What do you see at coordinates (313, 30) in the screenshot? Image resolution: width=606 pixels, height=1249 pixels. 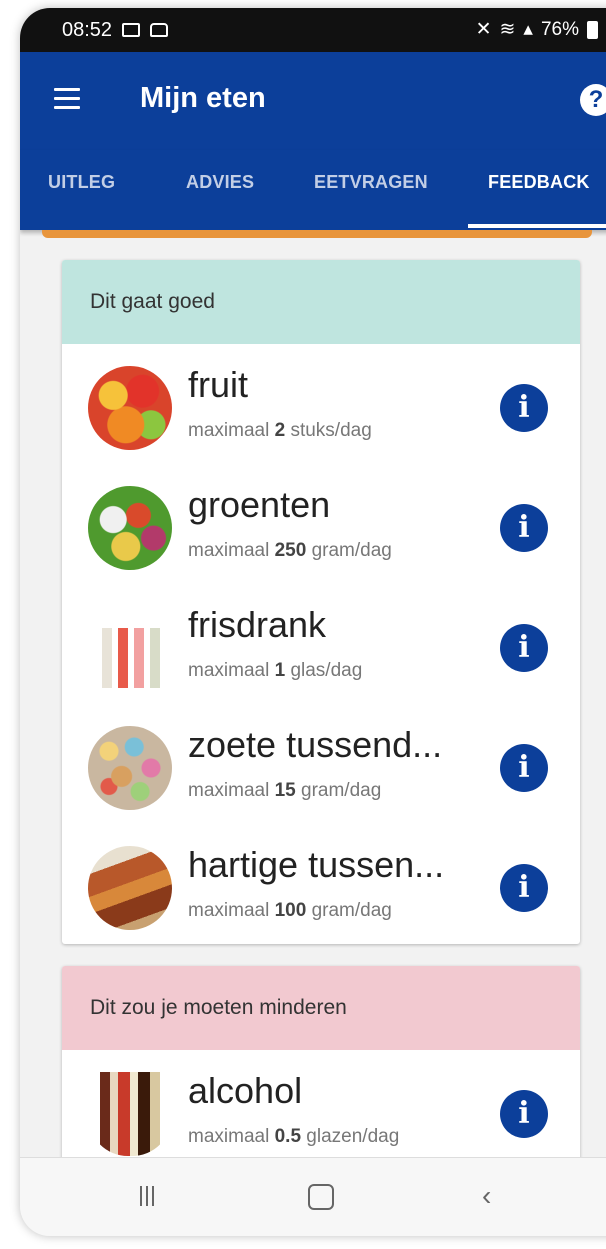 I see `status-bar: 08:52 ✕ ≋ ▴ 76%` at bounding box center [313, 30].